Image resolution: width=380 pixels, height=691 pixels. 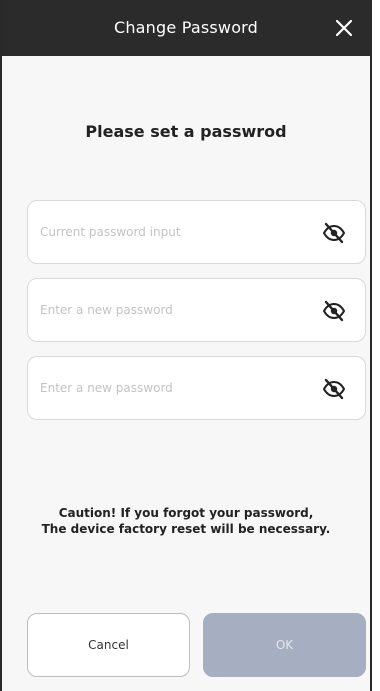 I want to click on close-button, so click(x=344, y=28).